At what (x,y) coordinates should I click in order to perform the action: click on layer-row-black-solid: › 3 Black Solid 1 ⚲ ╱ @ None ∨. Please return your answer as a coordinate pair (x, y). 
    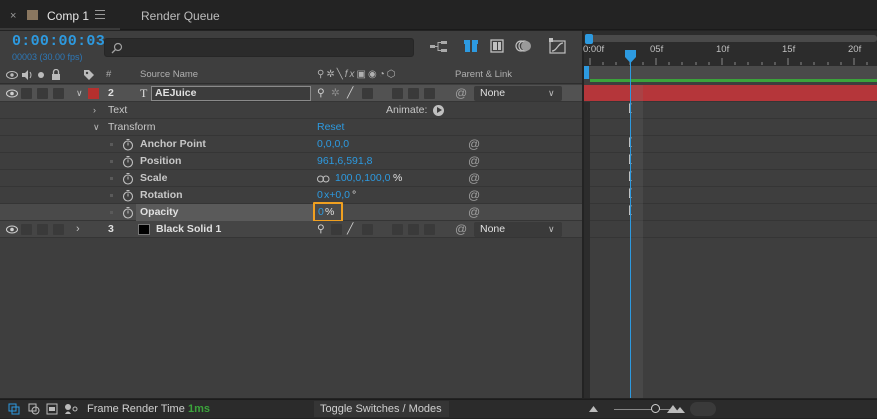
    Looking at the image, I should click on (291, 229).